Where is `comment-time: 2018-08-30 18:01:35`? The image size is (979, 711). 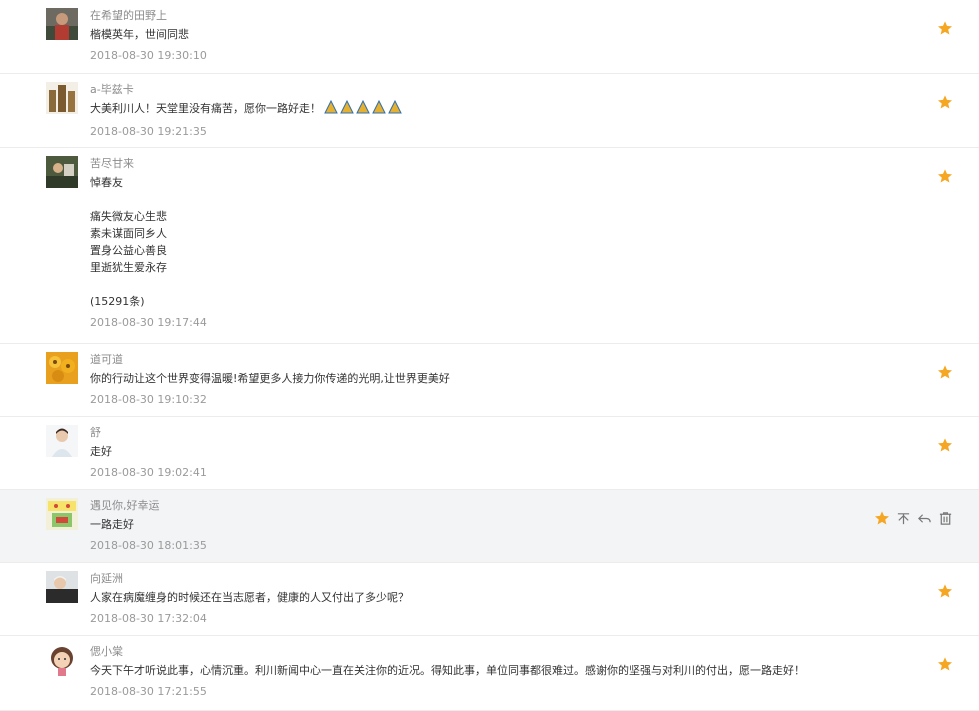 comment-time: 2018-08-30 18:01:35 is located at coordinates (148, 545).